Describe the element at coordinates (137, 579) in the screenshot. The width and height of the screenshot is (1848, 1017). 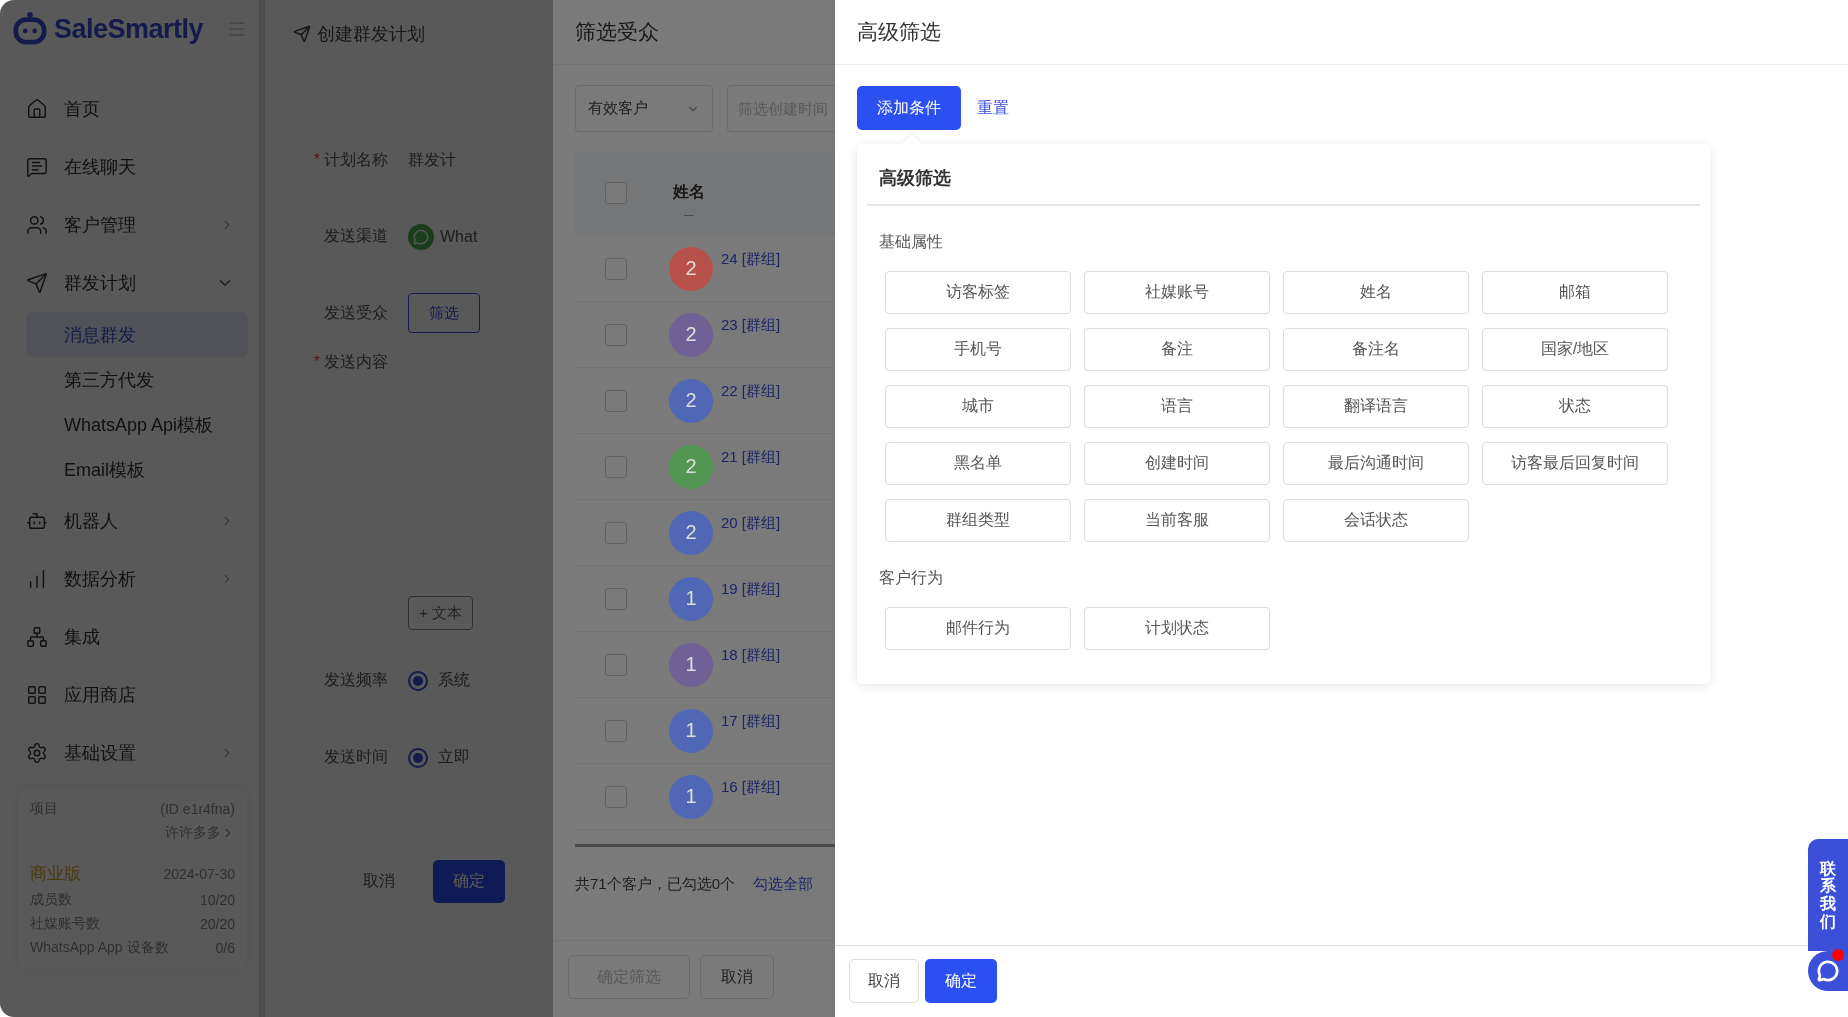
I see `sidebar-item: 数据分析` at that location.